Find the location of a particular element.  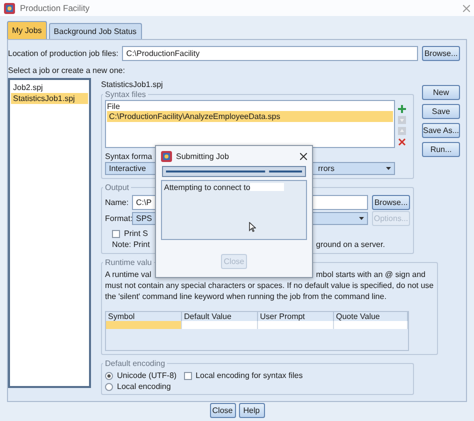

field-label: Location of production job files: is located at coordinates (63, 53).